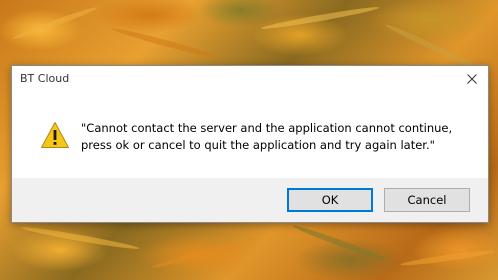  I want to click on ok-button: OK, so click(330, 200).